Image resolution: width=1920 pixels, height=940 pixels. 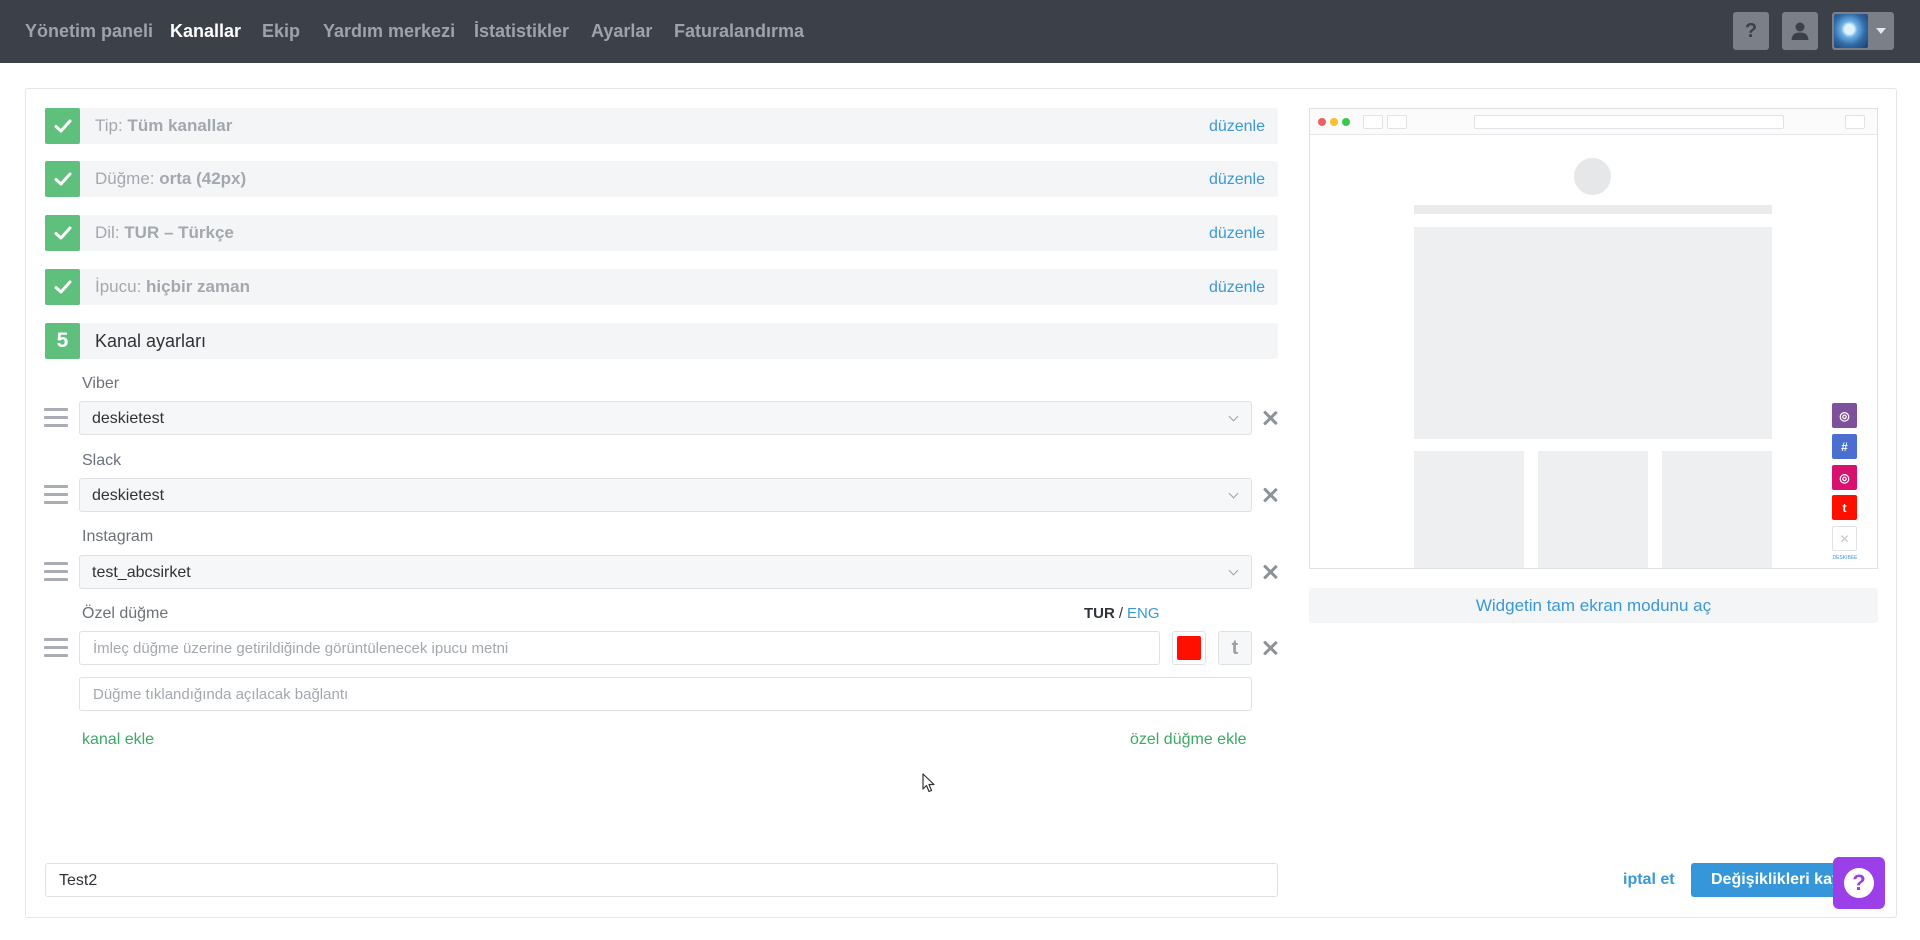 What do you see at coordinates (661, 287) in the screenshot?
I see `step-tooltip: İpucu: hiçbir zaman düzenle` at bounding box center [661, 287].